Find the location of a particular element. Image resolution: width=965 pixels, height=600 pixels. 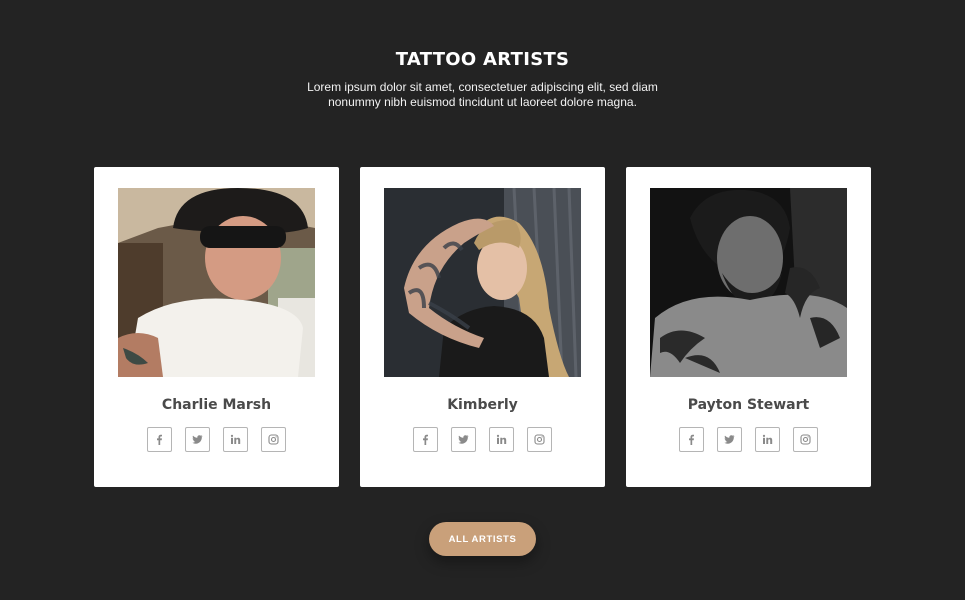

artist-name: Charlie Marsh is located at coordinates (216, 405).